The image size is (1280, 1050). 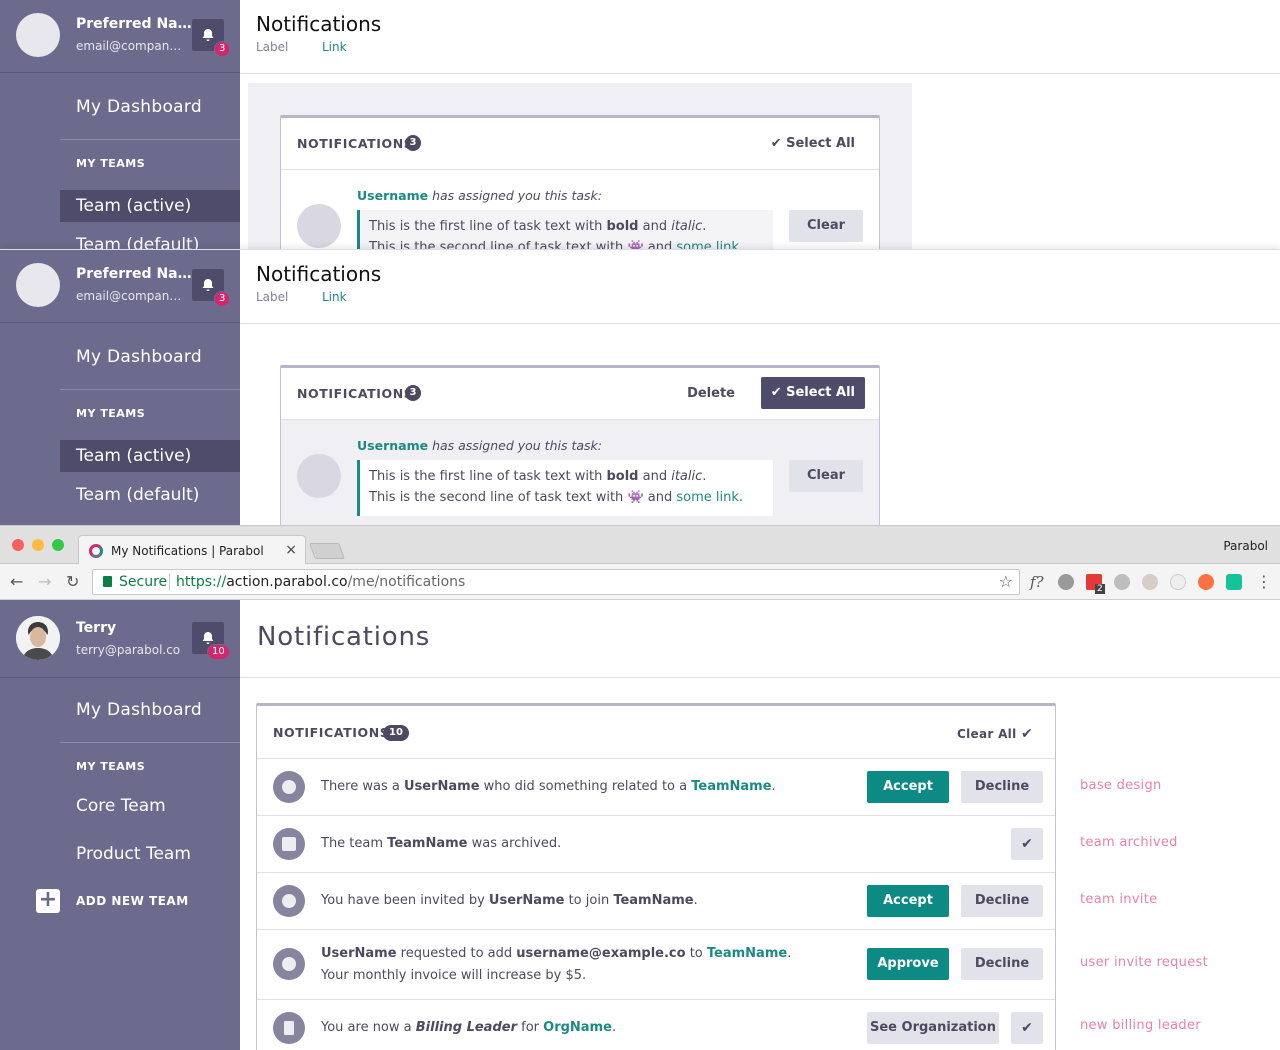 I want to click on tab-close-icon: ×, so click(x=291, y=550).